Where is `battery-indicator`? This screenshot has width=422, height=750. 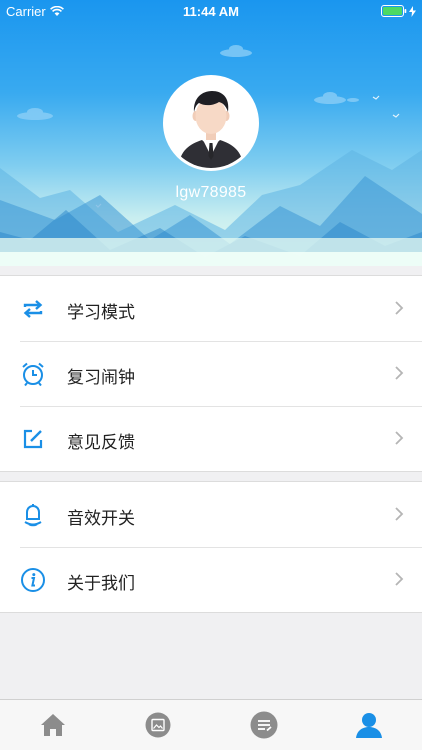 battery-indicator is located at coordinates (398, 11).